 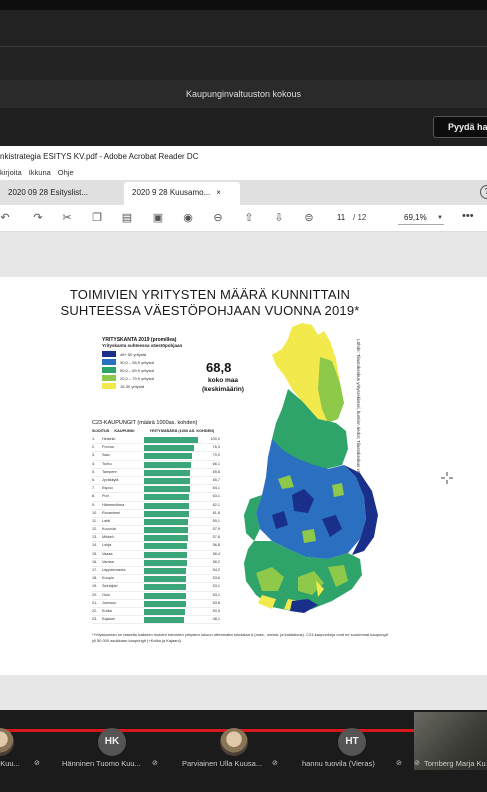 What do you see at coordinates (216, 545) in the screenshot?
I see `value-cell: 56,8` at bounding box center [216, 545].